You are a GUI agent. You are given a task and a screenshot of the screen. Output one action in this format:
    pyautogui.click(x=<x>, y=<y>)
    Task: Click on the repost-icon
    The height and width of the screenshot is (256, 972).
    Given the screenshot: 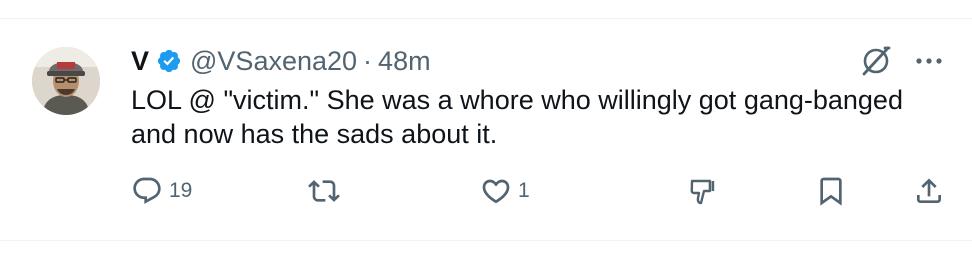 What is the action you would take?
    pyautogui.click(x=324, y=191)
    